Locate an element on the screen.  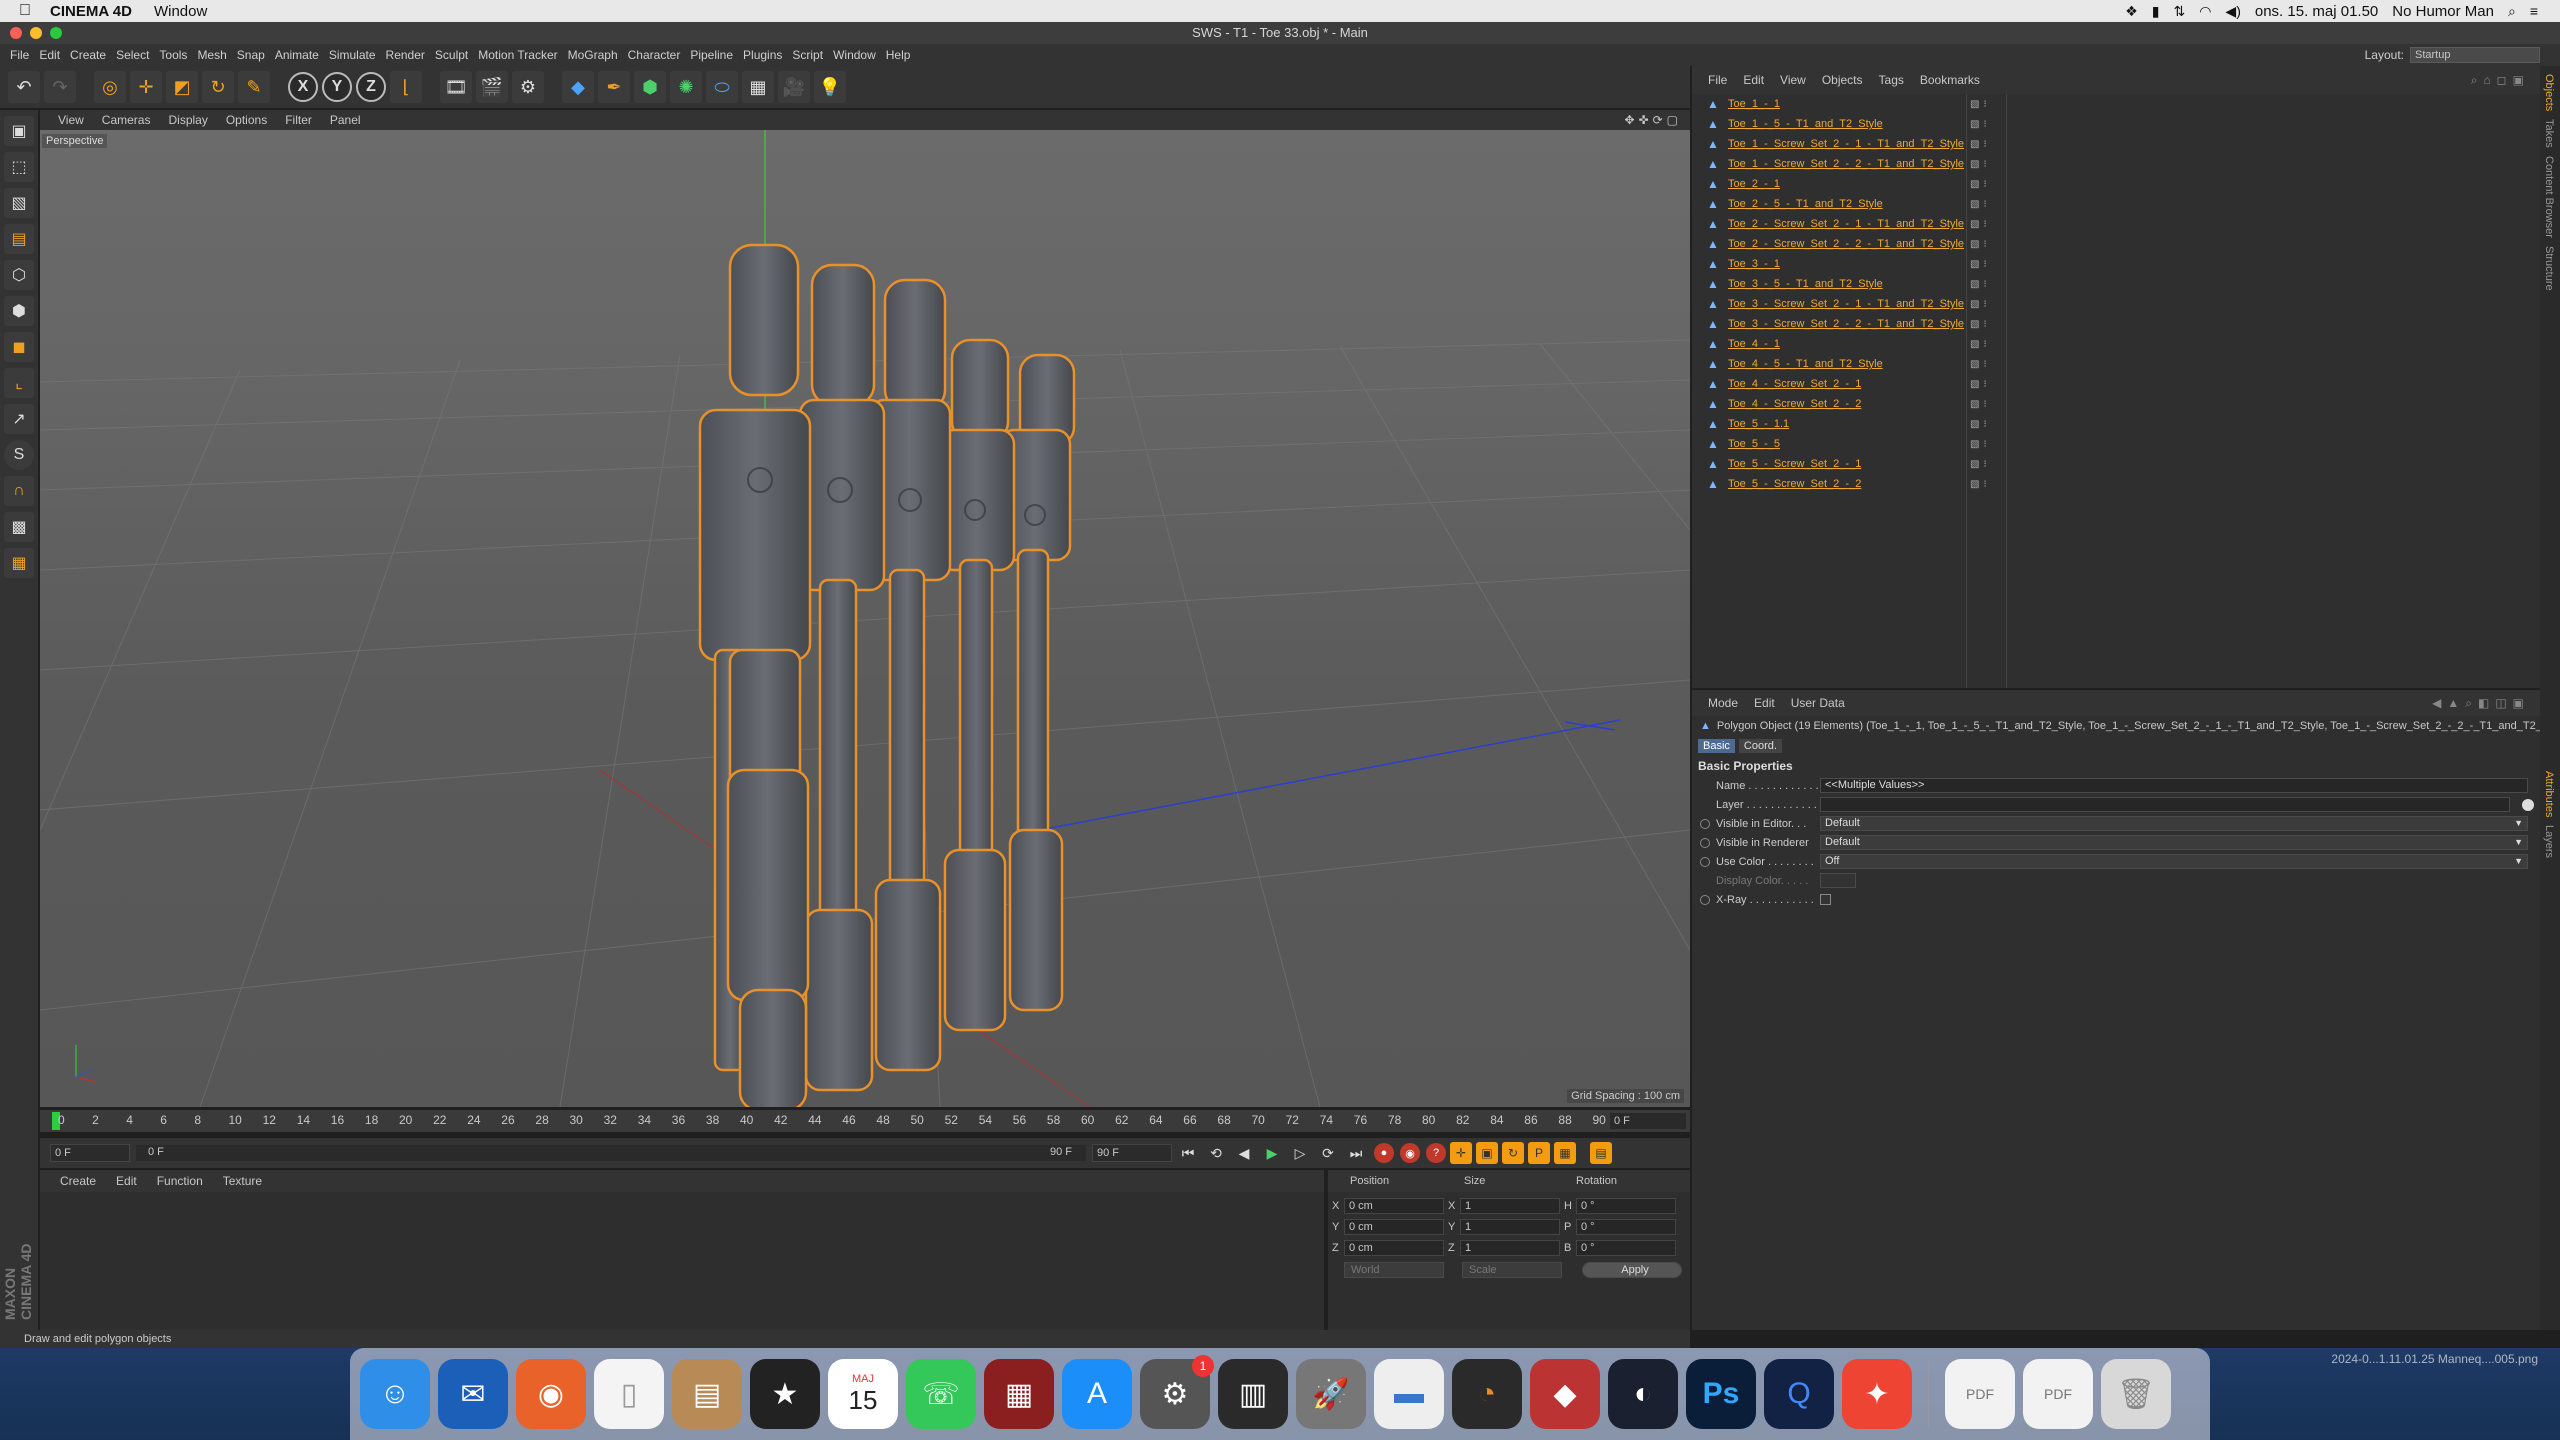
position-x-field: 0 cm is located at coordinates (1394, 1206).